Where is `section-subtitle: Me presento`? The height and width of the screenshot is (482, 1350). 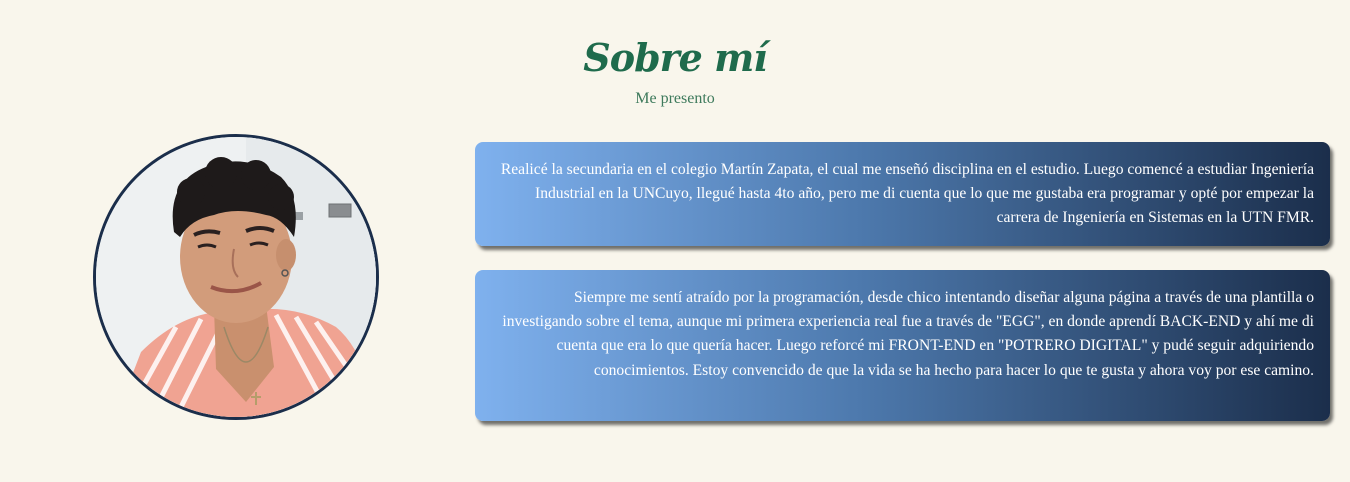
section-subtitle: Me presento is located at coordinates (675, 98).